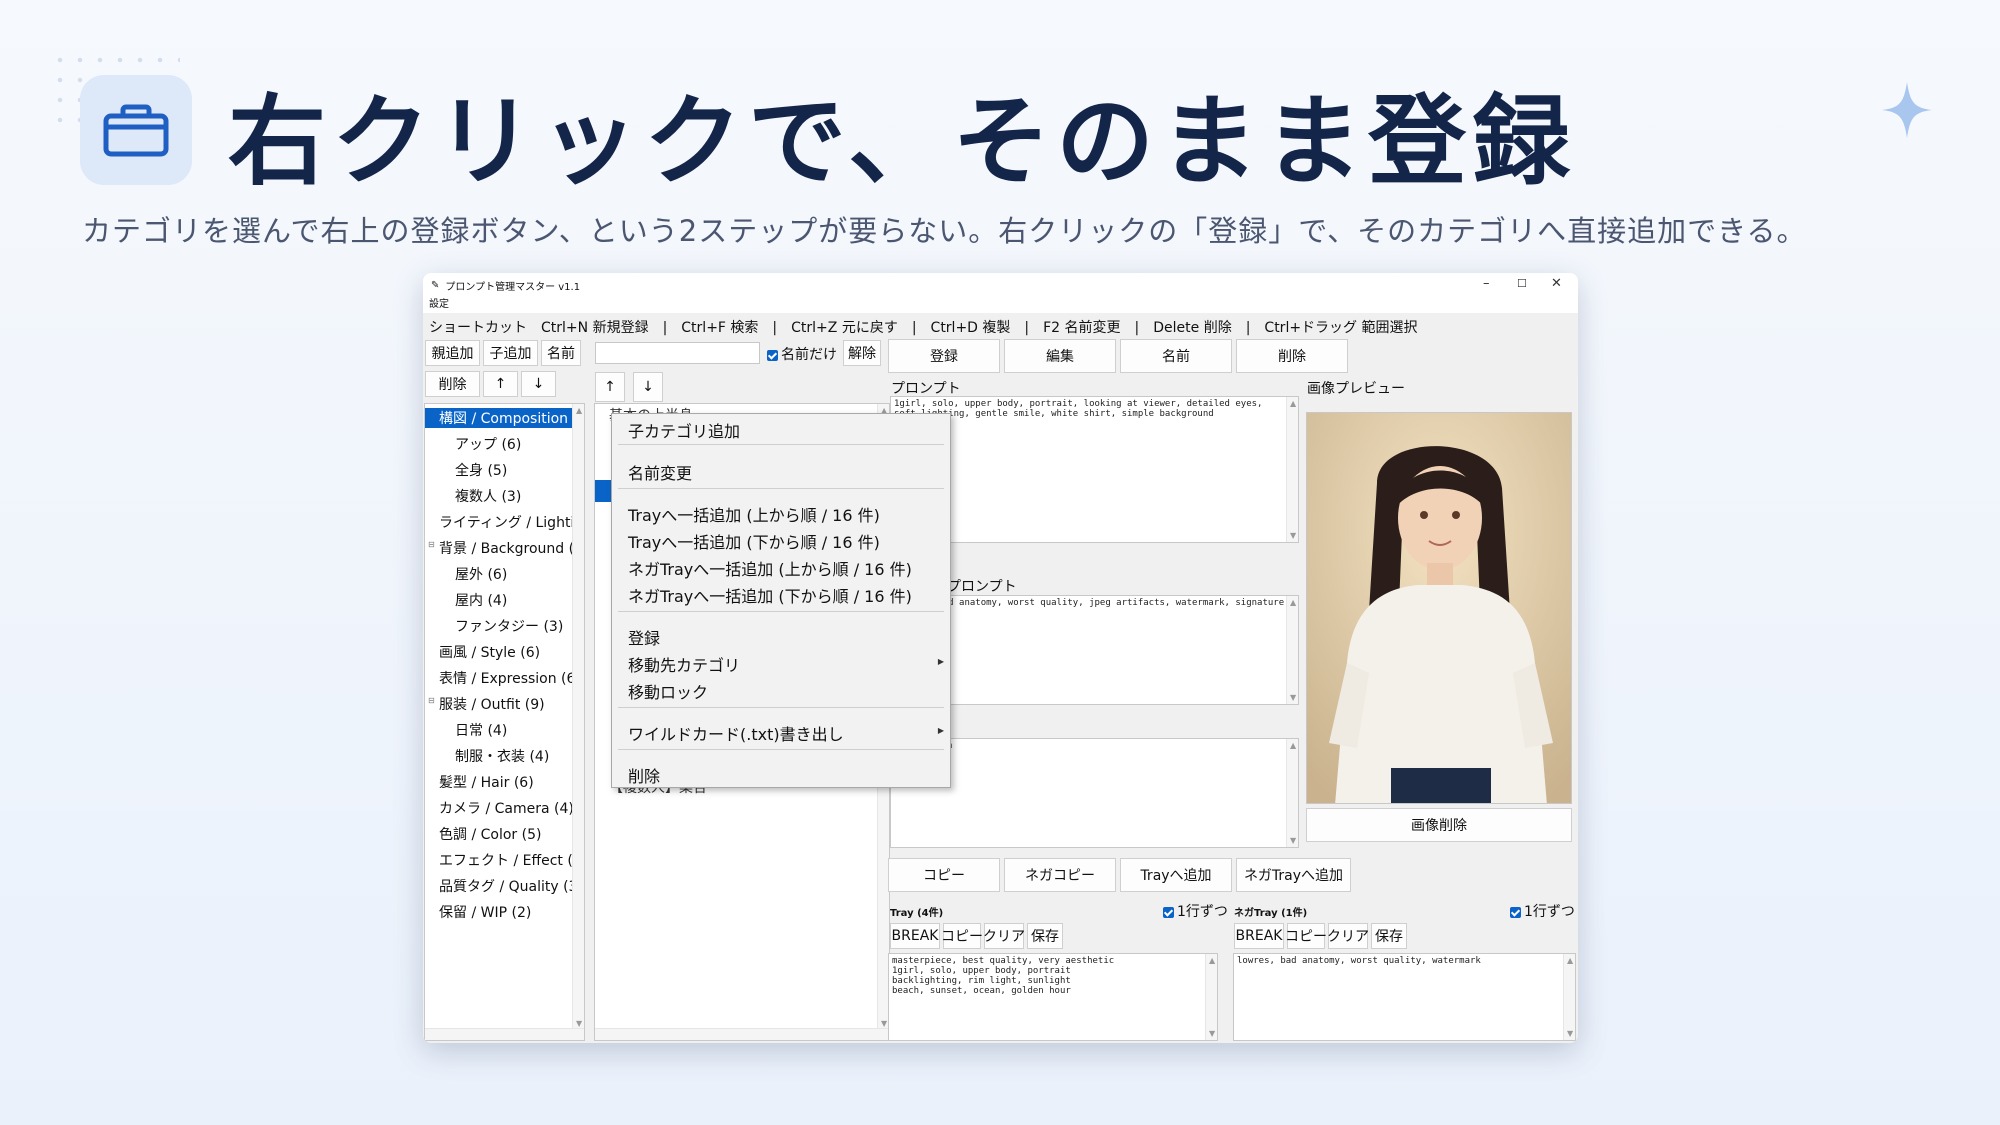 This screenshot has height=1125, width=2000. What do you see at coordinates (1348, 936) in the screenshot?
I see `negative-tray-clear-button: クリア` at bounding box center [1348, 936].